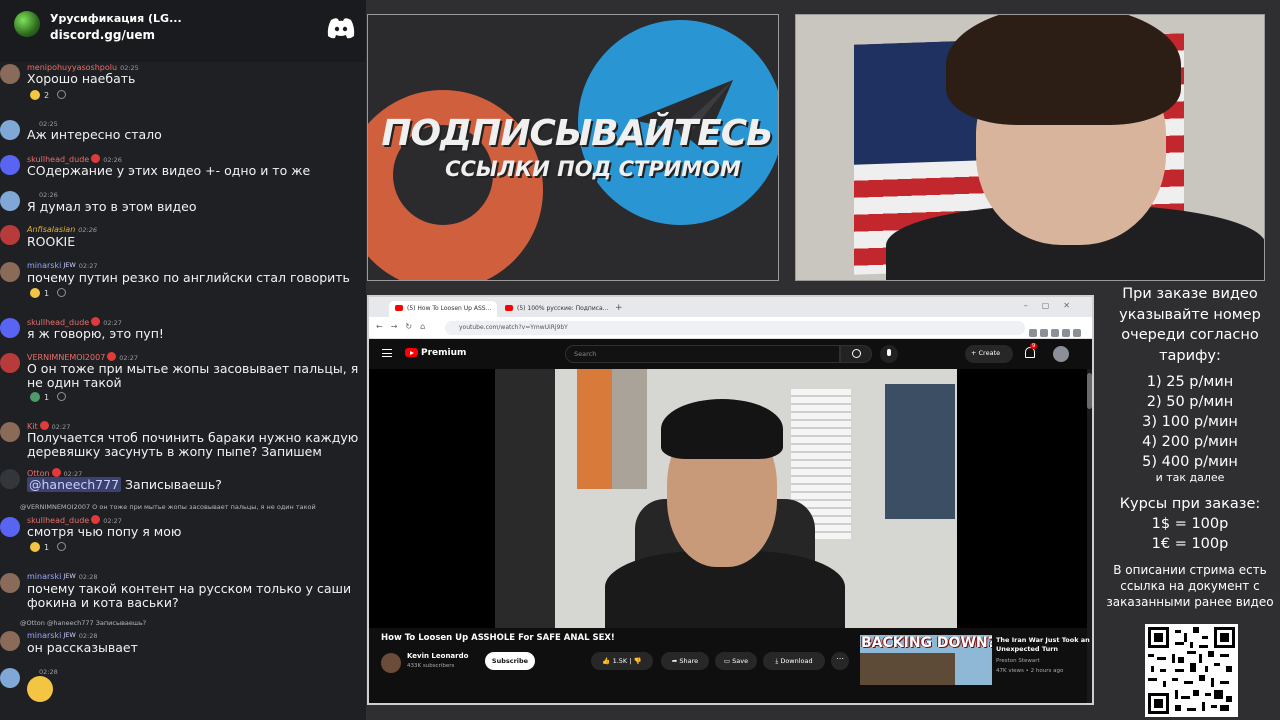 Image resolution: width=1280 pixels, height=720 pixels. What do you see at coordinates (62, 576) in the screenshot?
I see `username: minarski JEW 02:28` at bounding box center [62, 576].